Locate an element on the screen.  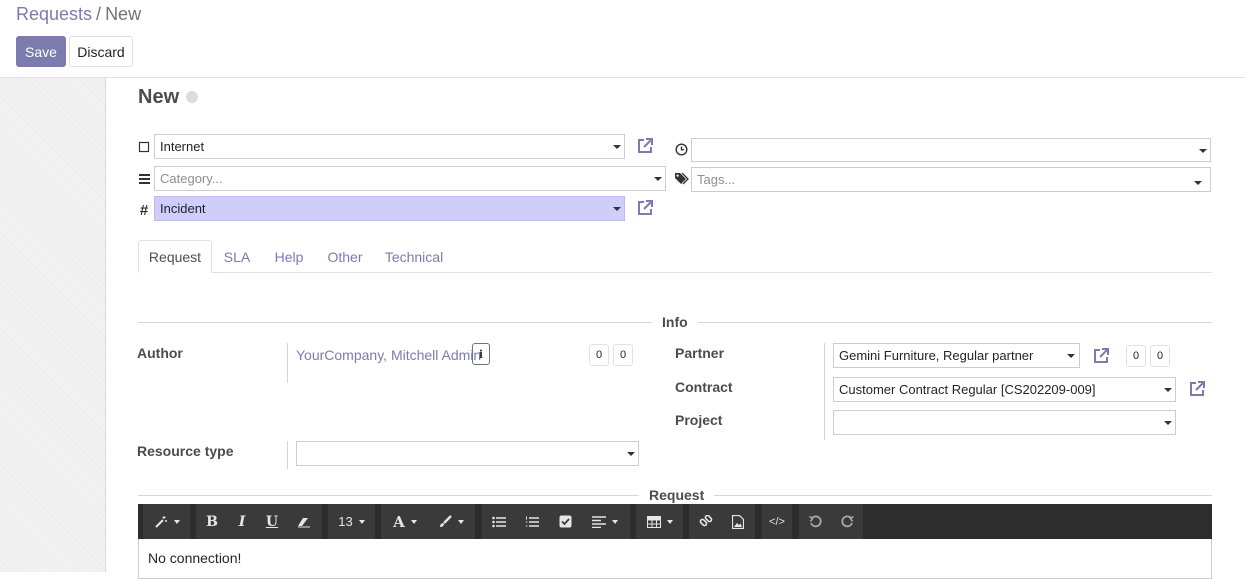
magic-wand-icon is located at coordinates (166, 521).